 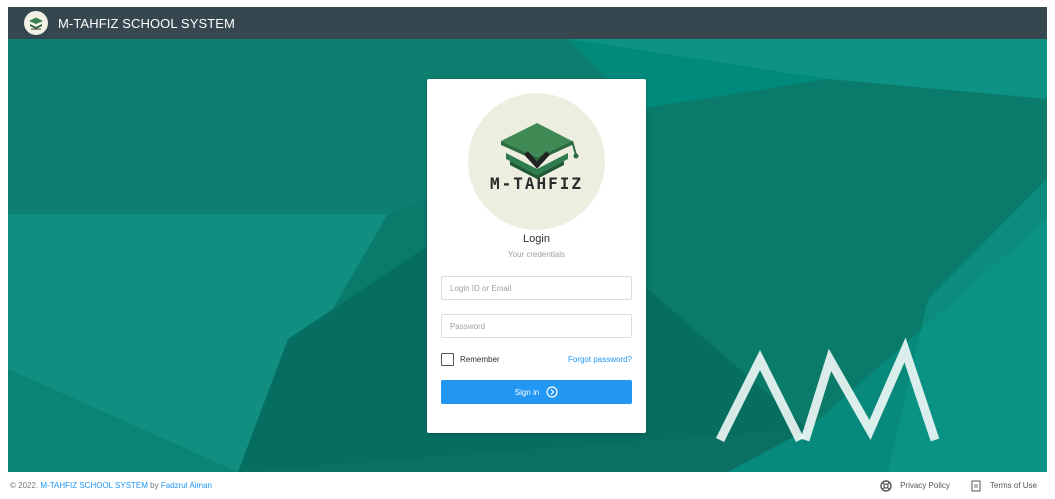 What do you see at coordinates (536, 359) in the screenshot?
I see `remember-row: Remember Forgot password?` at bounding box center [536, 359].